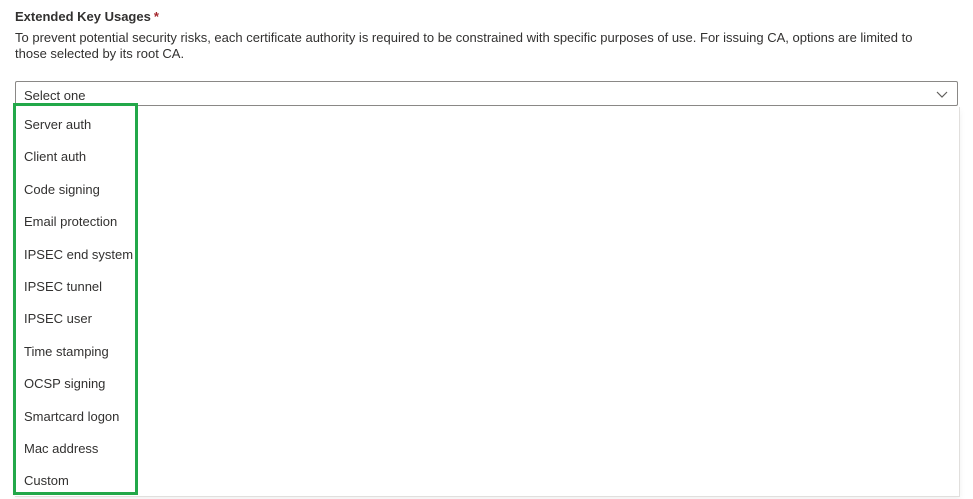 The image size is (973, 499). What do you see at coordinates (486, 190) in the screenshot?
I see `dropdown-option-code-signing: Code signing` at bounding box center [486, 190].